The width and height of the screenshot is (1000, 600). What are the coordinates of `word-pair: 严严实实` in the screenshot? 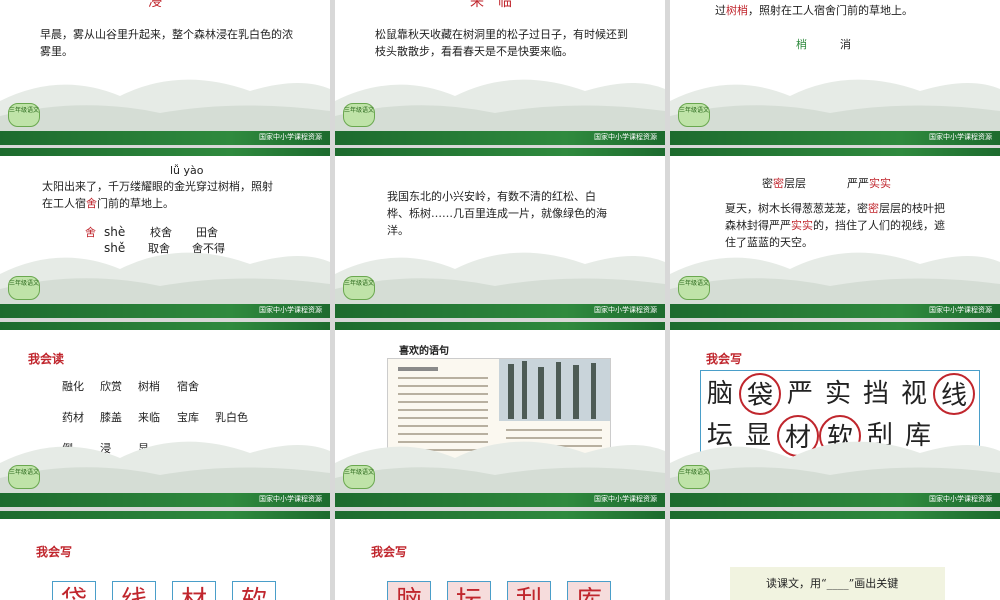 It's located at (869, 183).